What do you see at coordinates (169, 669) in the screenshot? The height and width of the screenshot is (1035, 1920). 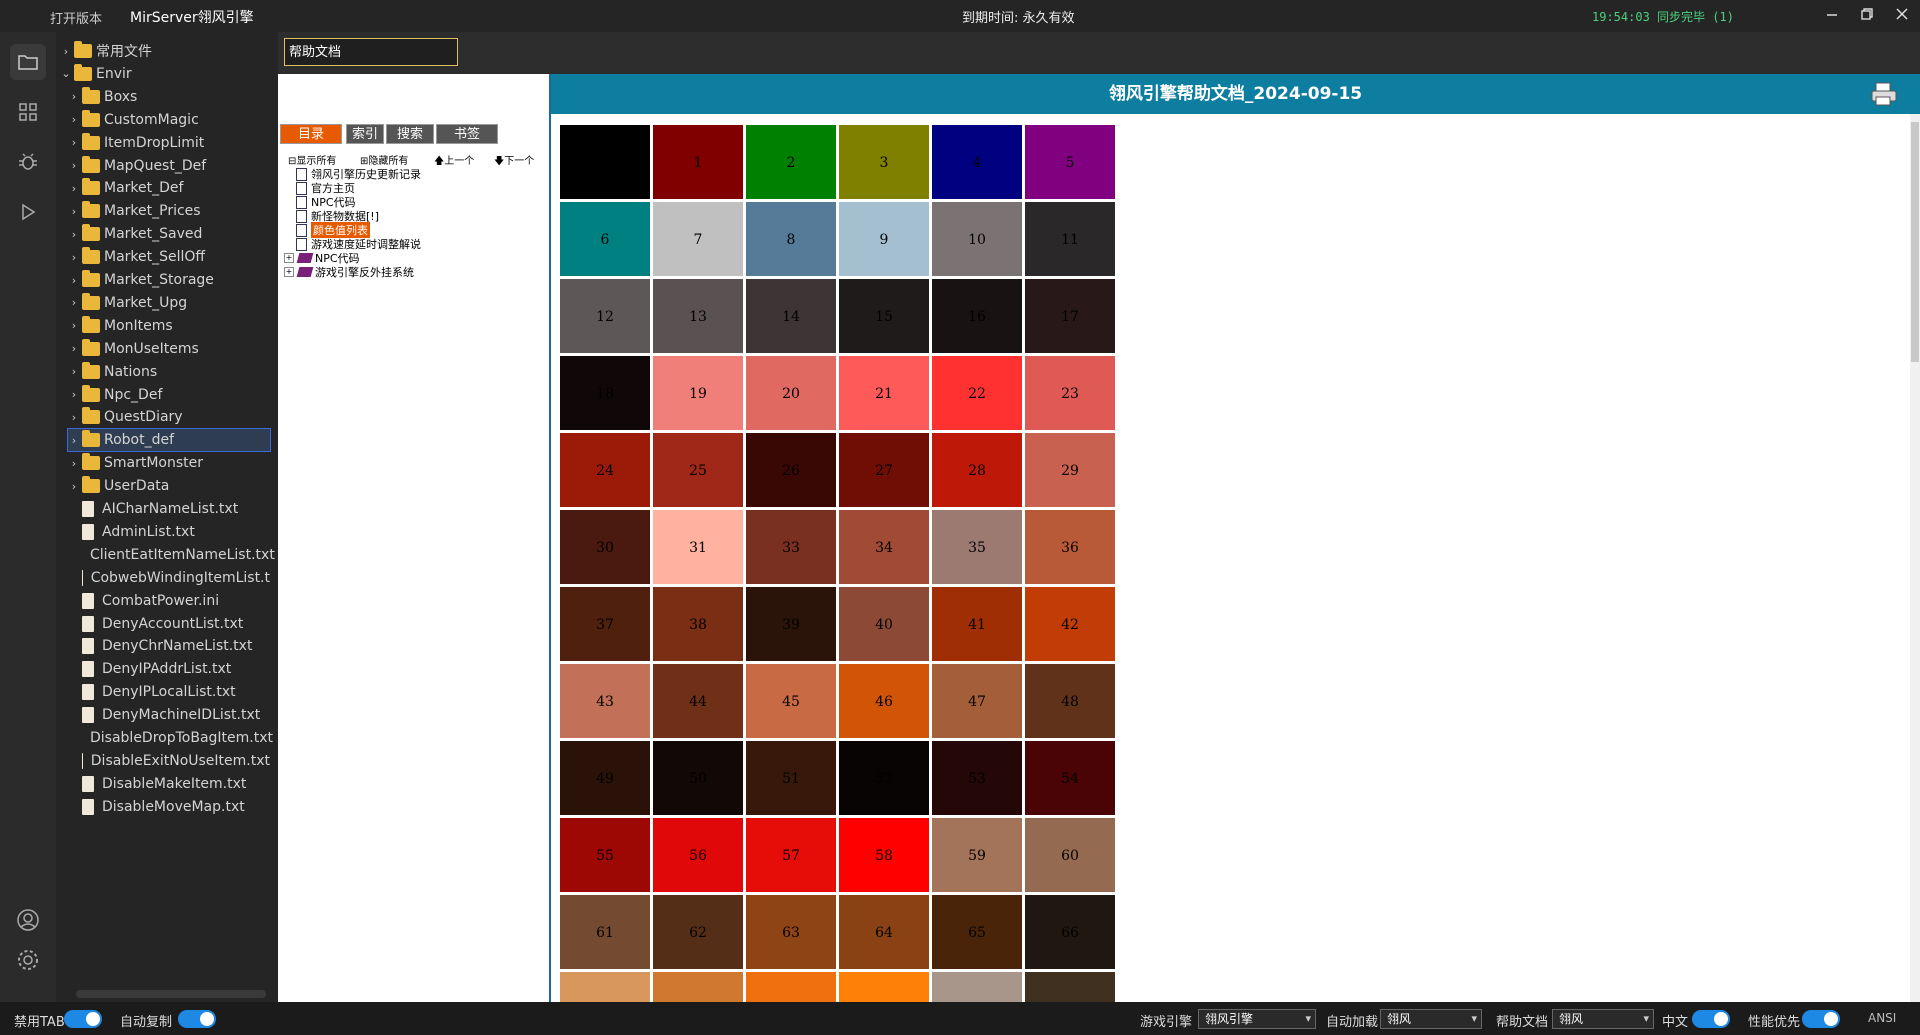 I see `file-item: DenyIPAddrList.txt` at bounding box center [169, 669].